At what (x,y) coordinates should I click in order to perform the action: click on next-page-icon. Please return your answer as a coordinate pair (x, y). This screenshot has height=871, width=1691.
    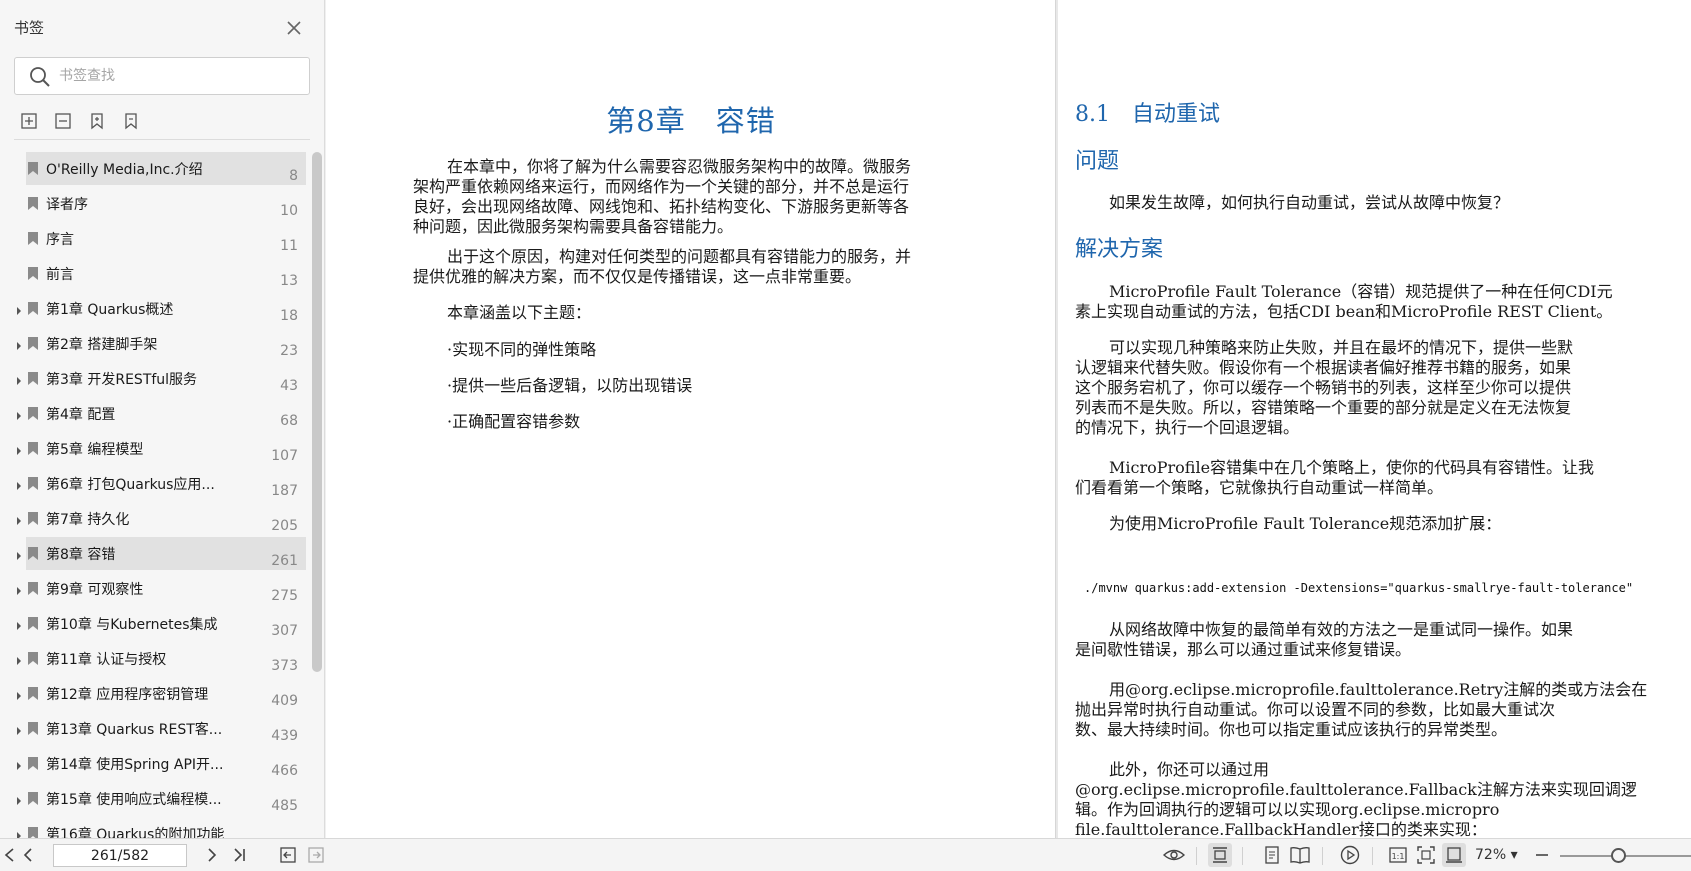
    Looking at the image, I should click on (212, 855).